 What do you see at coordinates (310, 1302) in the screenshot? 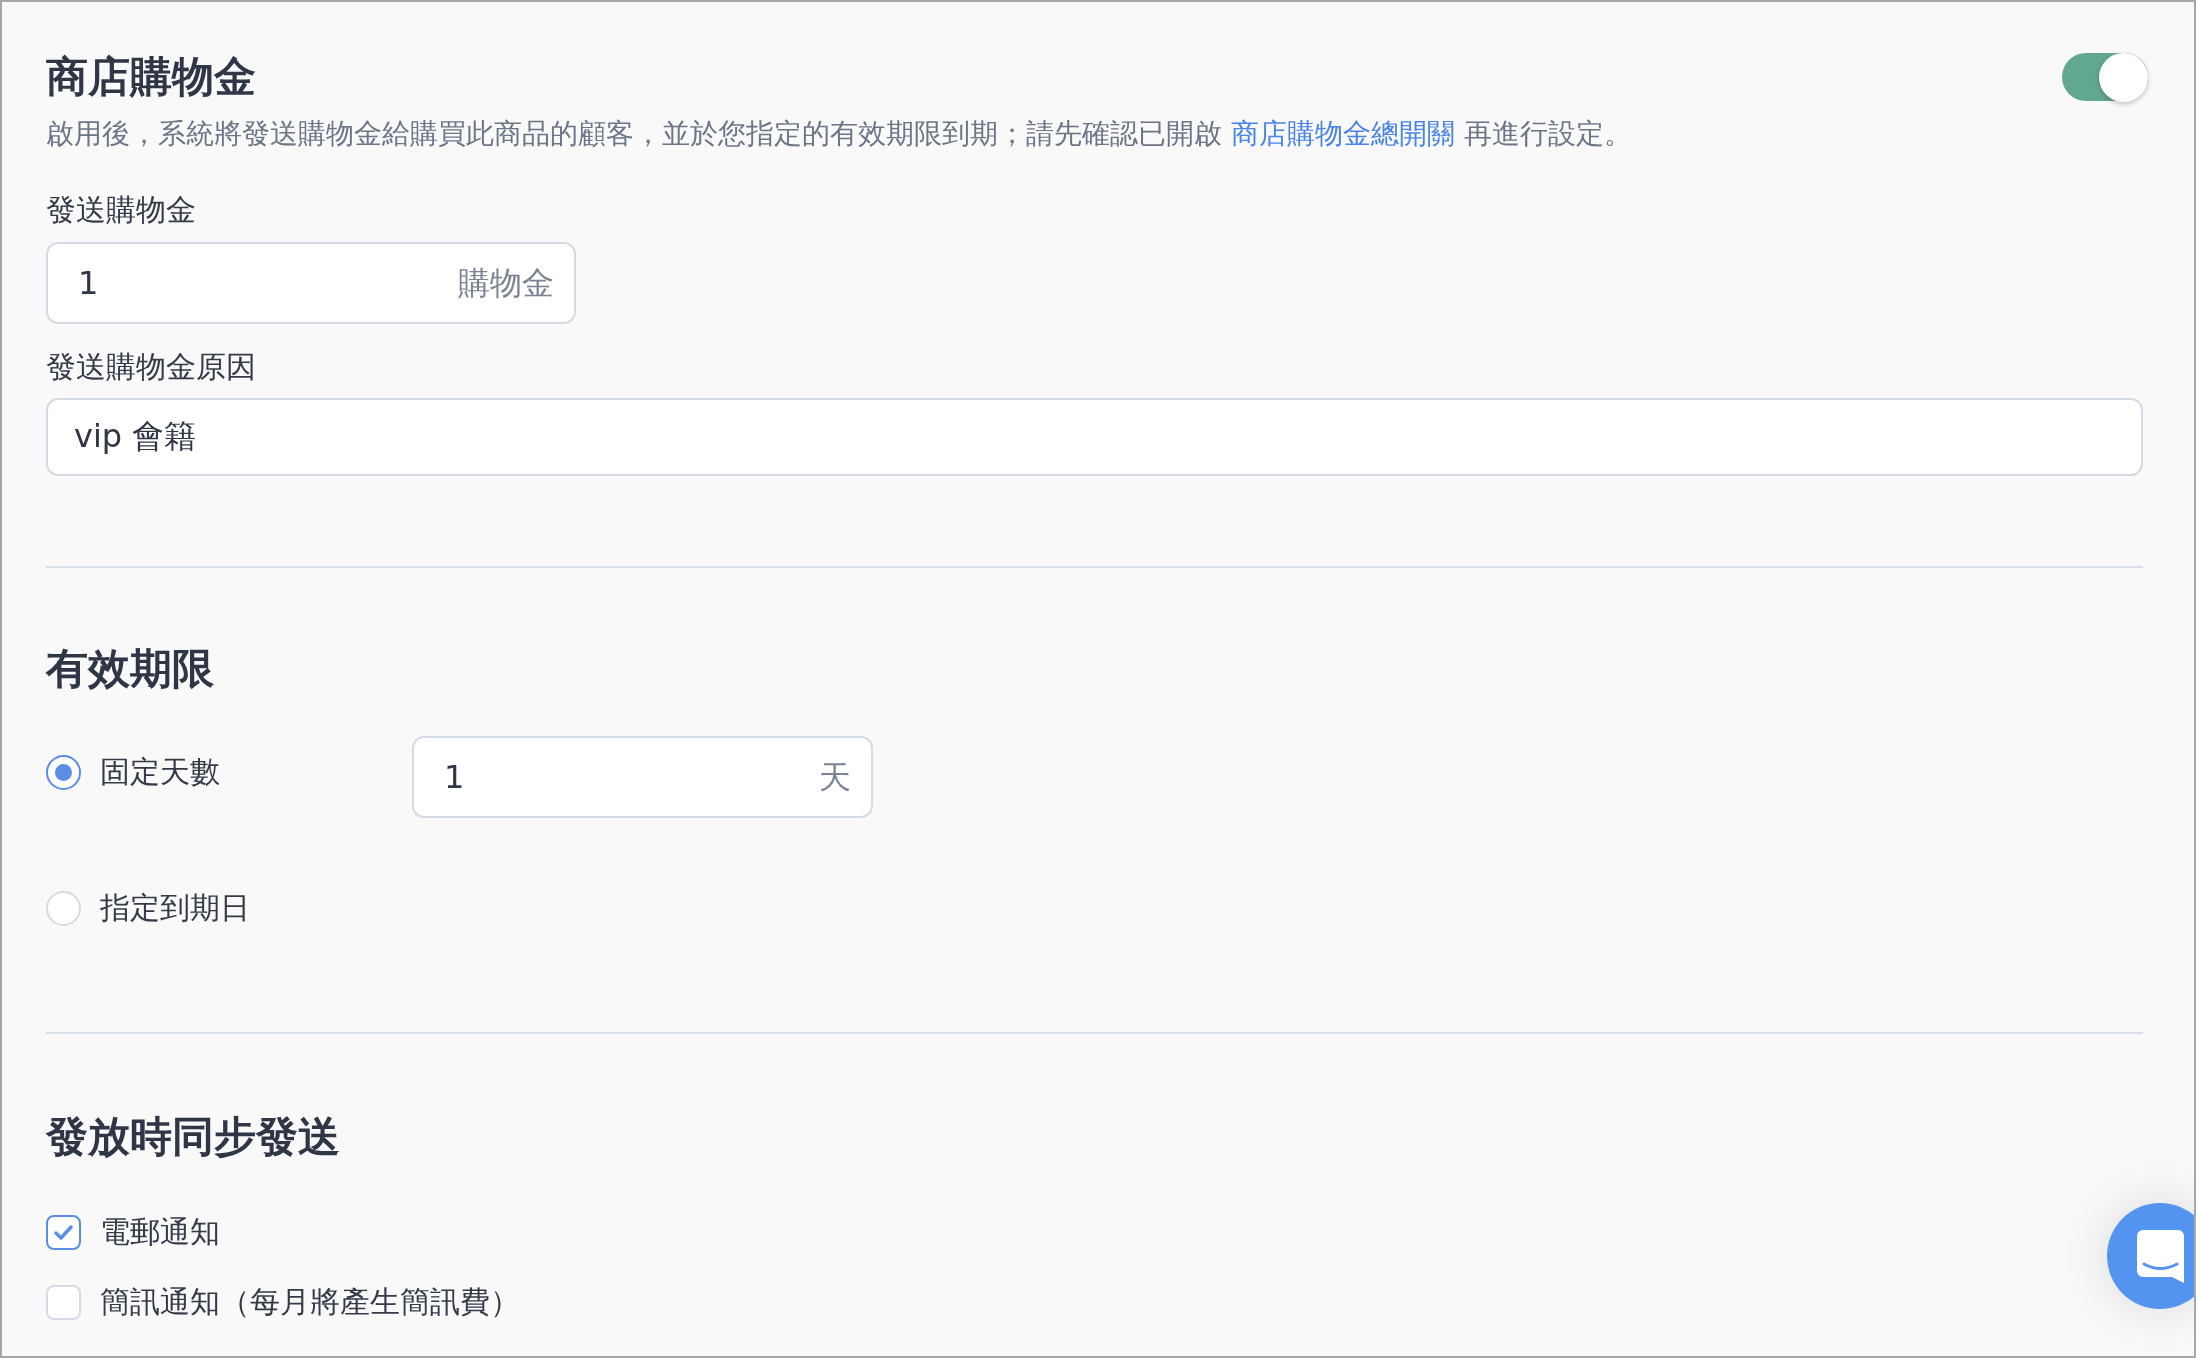
I see `option-label: 簡訊通知（每月將產生簡訊費）` at bounding box center [310, 1302].